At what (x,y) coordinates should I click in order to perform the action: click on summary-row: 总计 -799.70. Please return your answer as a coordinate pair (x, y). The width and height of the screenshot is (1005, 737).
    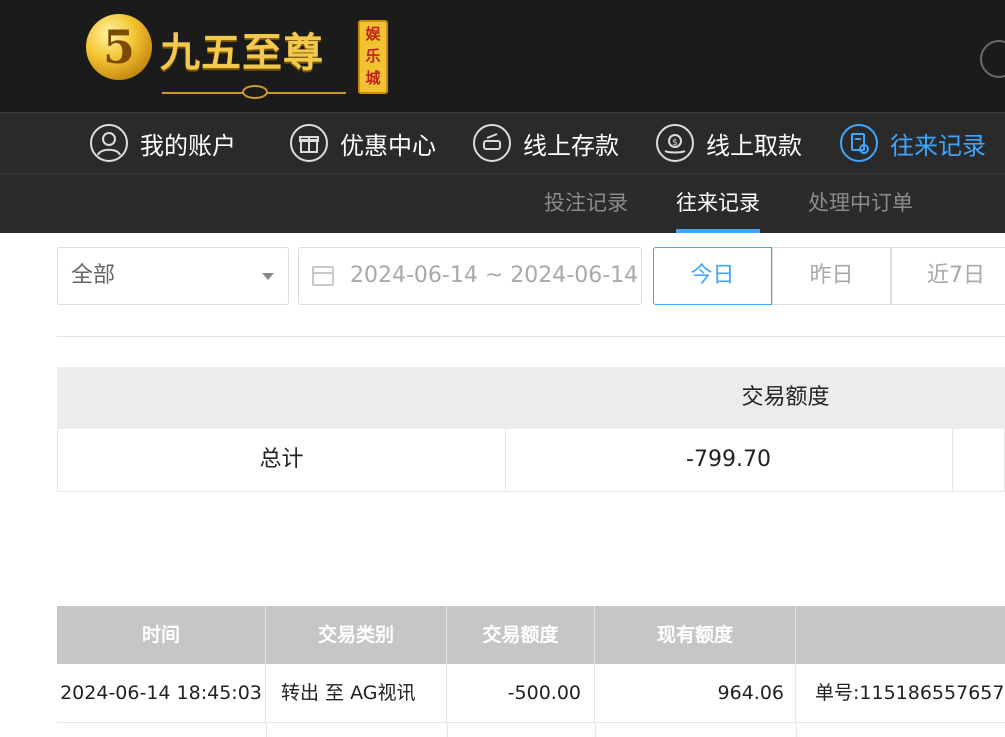
    Looking at the image, I should click on (531, 460).